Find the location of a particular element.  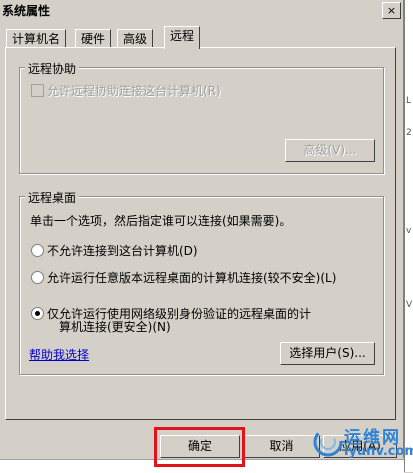

radio-allow-any-version is located at coordinates (37, 277).